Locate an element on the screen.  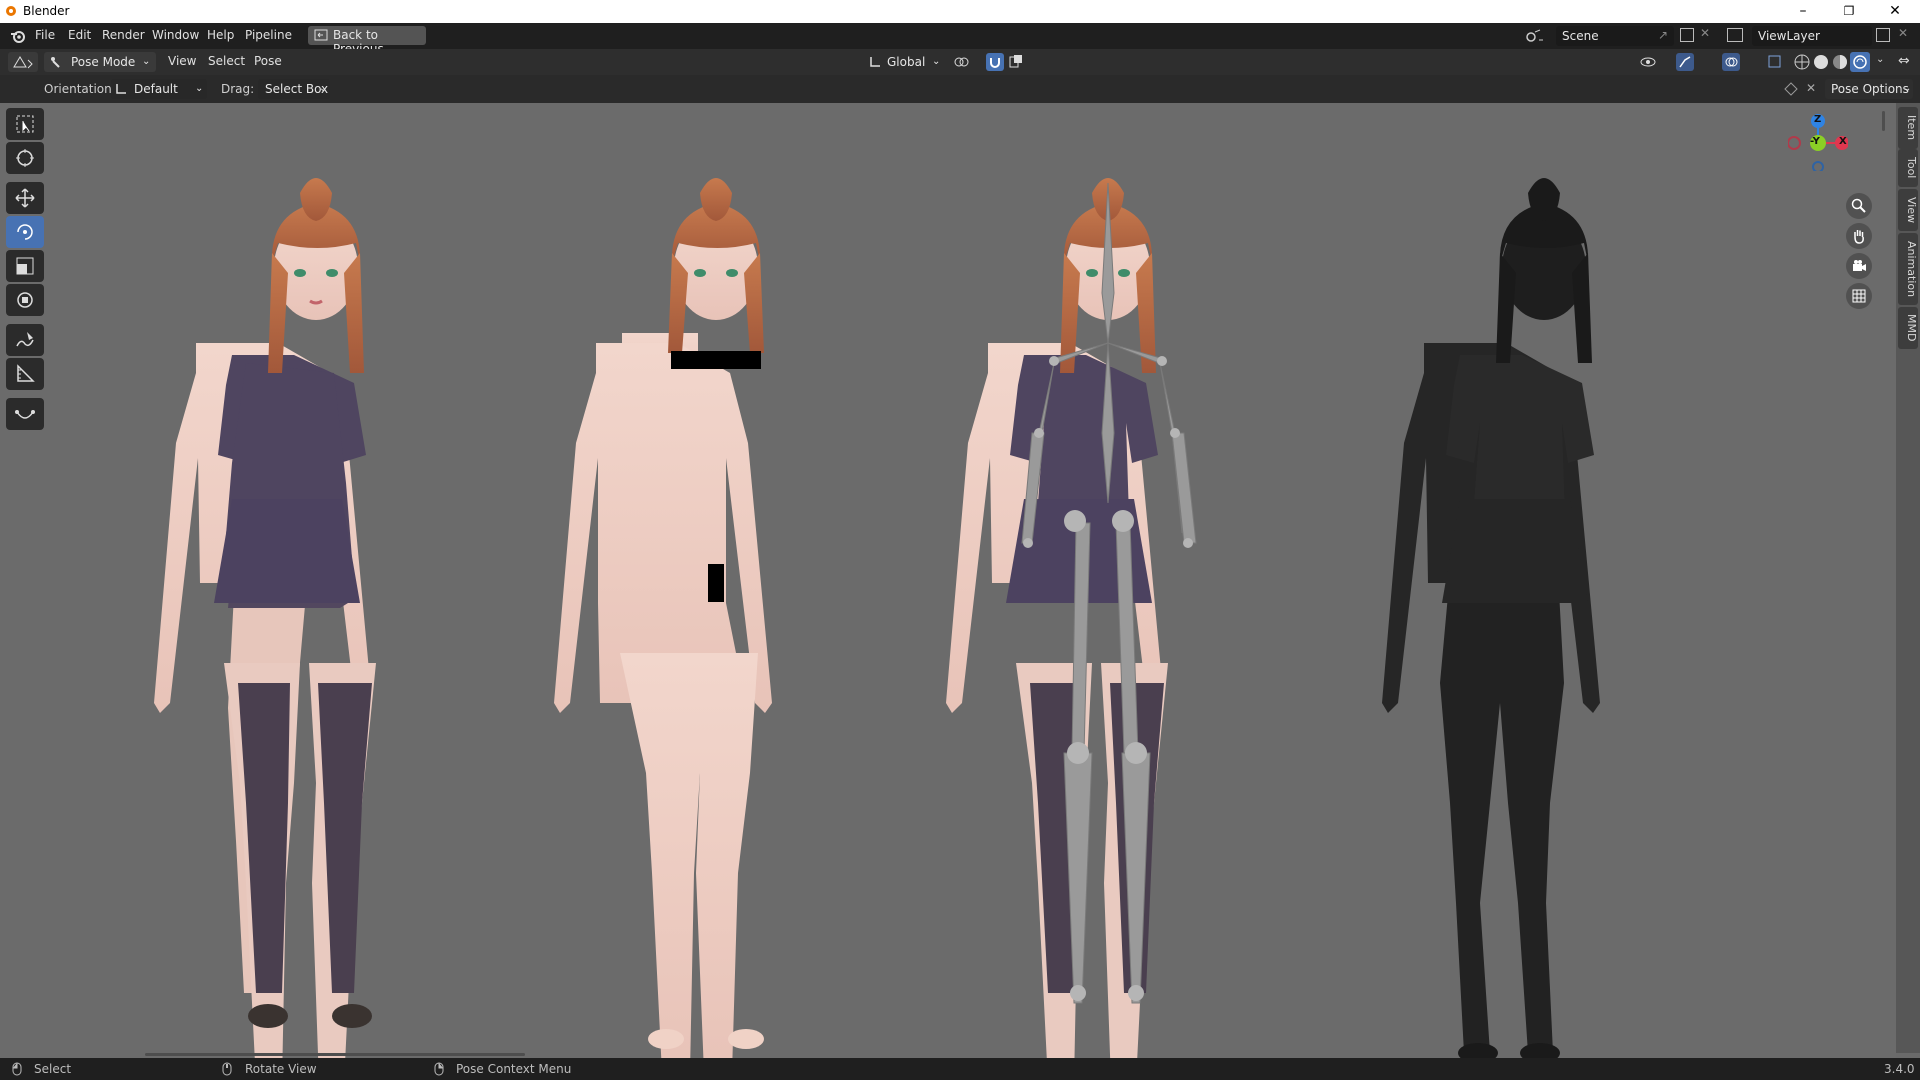
select-box-tool is located at coordinates (25, 124).